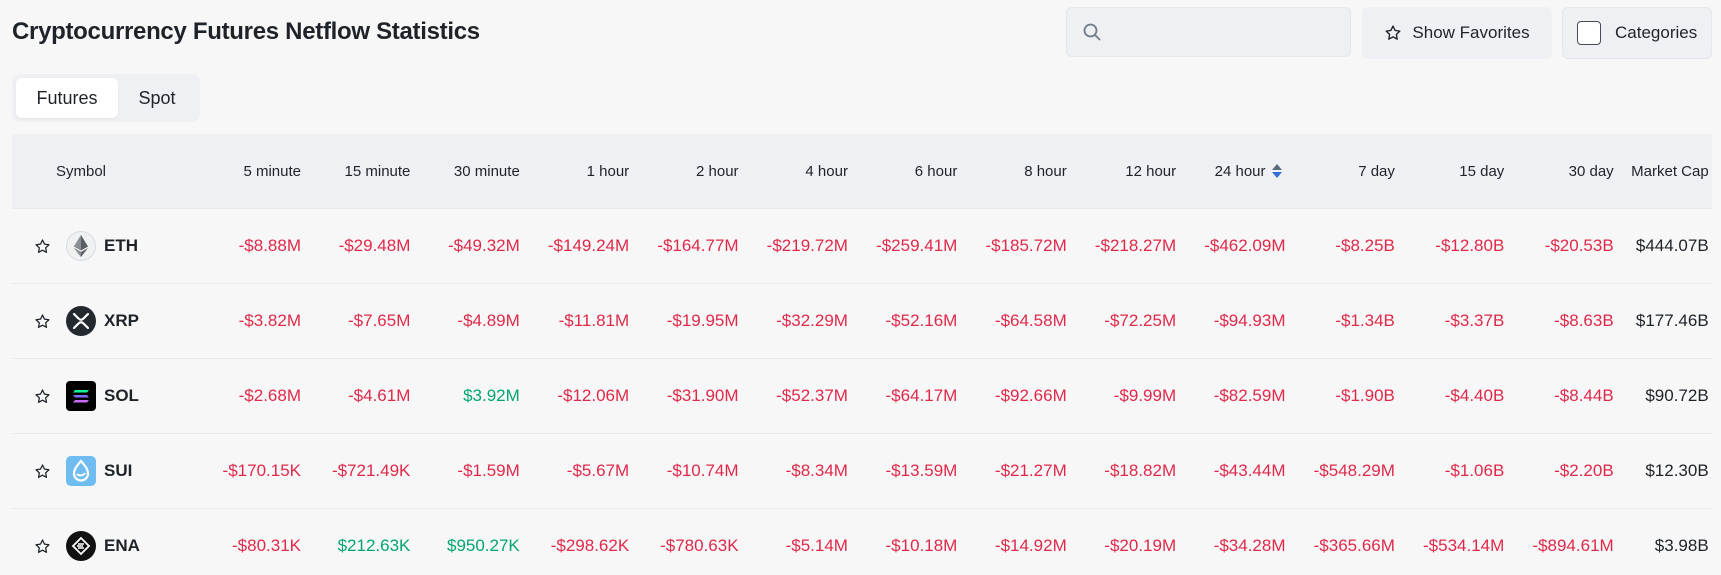 The width and height of the screenshot is (1721, 575). I want to click on column-header-label: 15 day, so click(1482, 171).